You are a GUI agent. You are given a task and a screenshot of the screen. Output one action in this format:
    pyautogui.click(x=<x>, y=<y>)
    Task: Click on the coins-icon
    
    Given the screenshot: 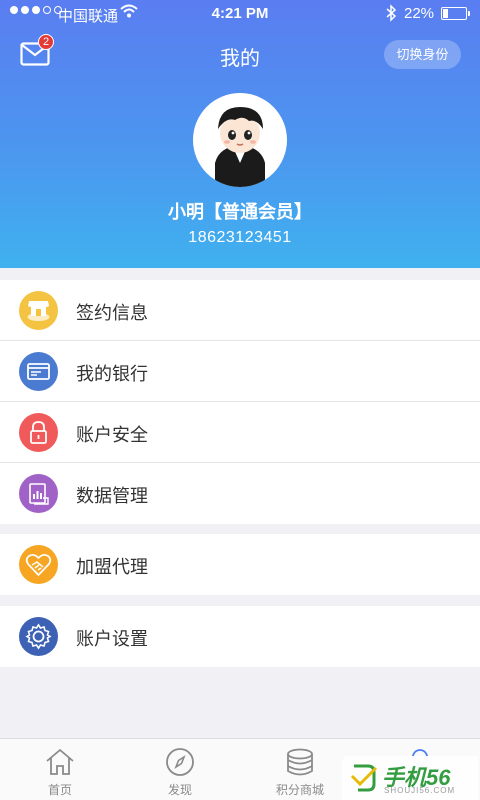 What is the action you would take?
    pyautogui.click(x=300, y=762)
    